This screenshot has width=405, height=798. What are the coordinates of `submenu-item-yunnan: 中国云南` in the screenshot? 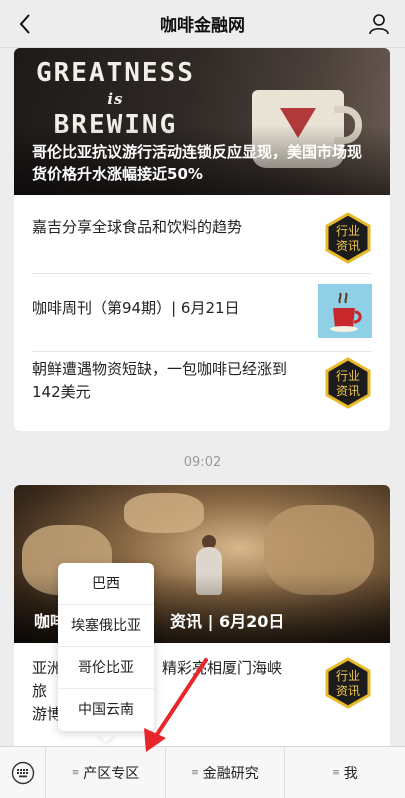 It's located at (106, 710).